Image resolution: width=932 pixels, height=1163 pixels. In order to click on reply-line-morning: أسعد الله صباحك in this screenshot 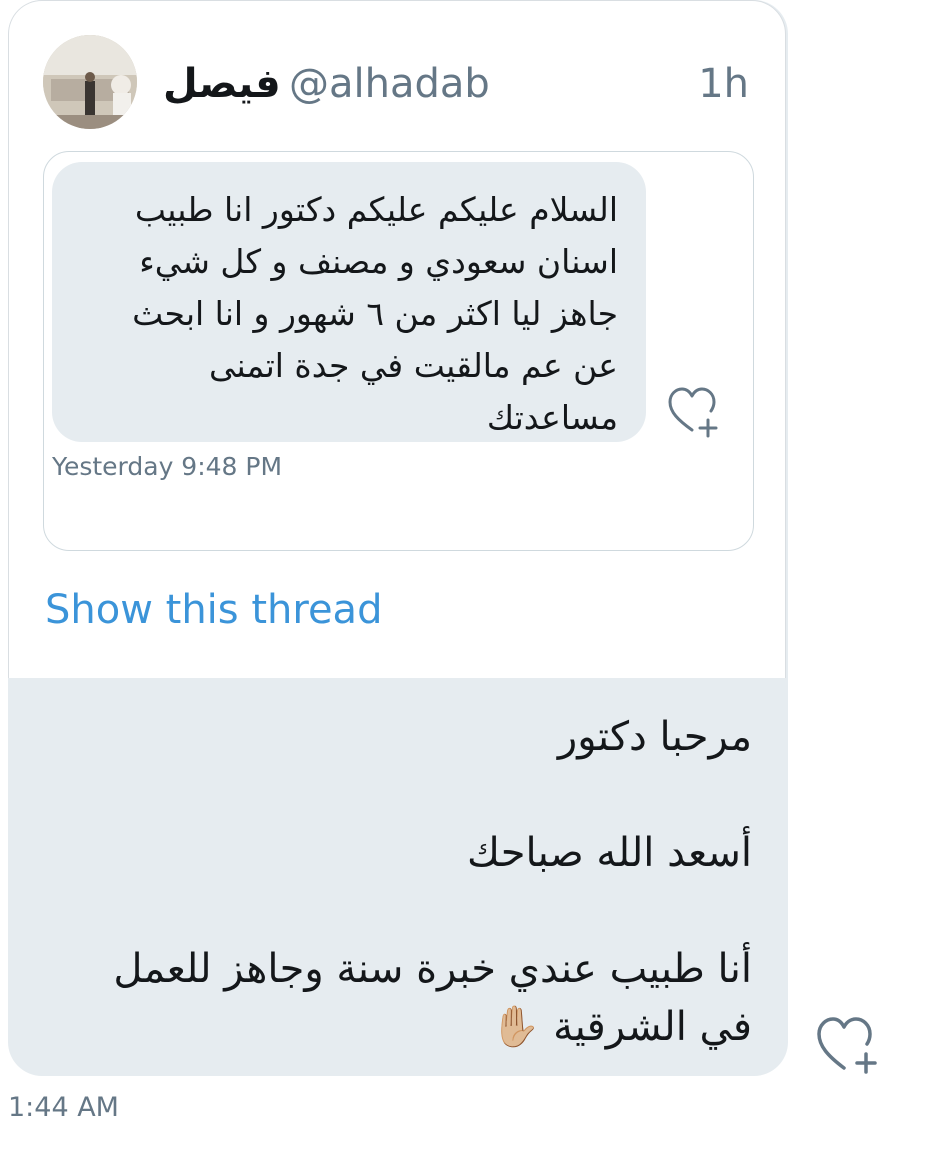, I will do `click(609, 853)`.